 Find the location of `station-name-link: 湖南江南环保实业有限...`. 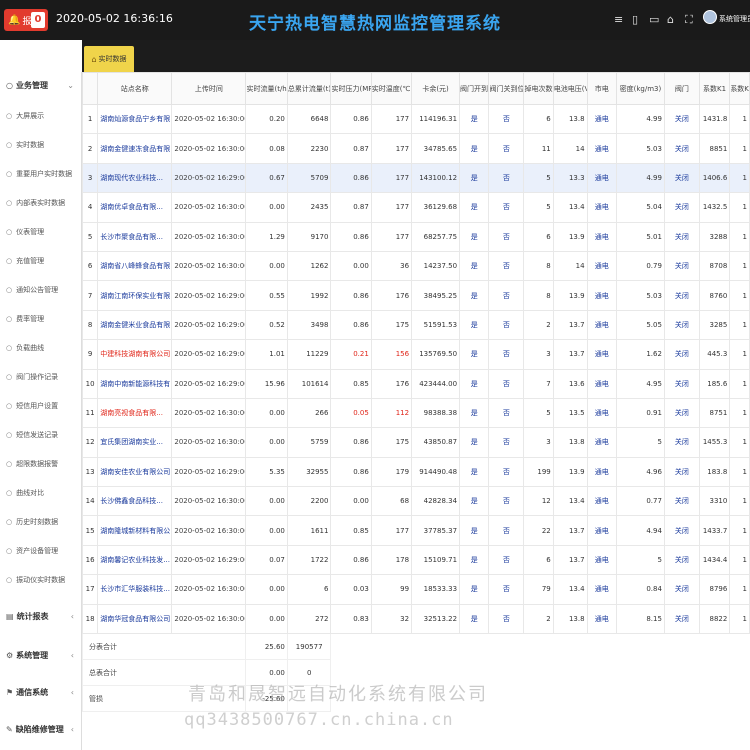

station-name-link: 湖南江南环保实业有限... is located at coordinates (135, 295).